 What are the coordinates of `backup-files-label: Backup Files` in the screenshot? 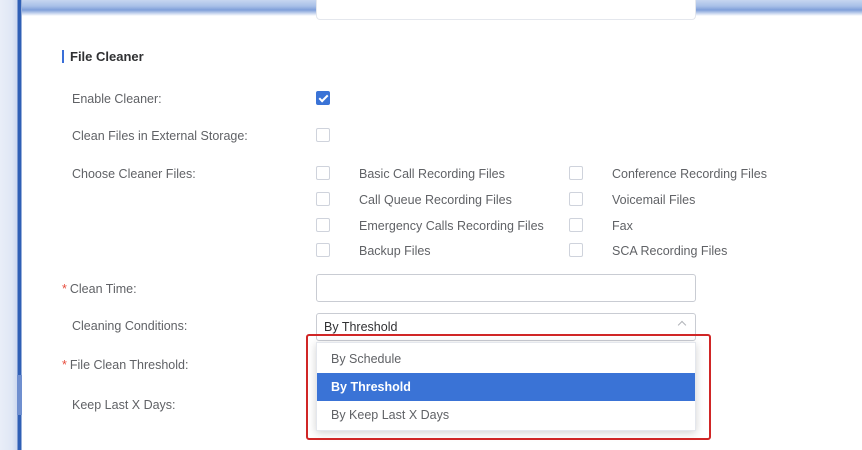 It's located at (395, 251).